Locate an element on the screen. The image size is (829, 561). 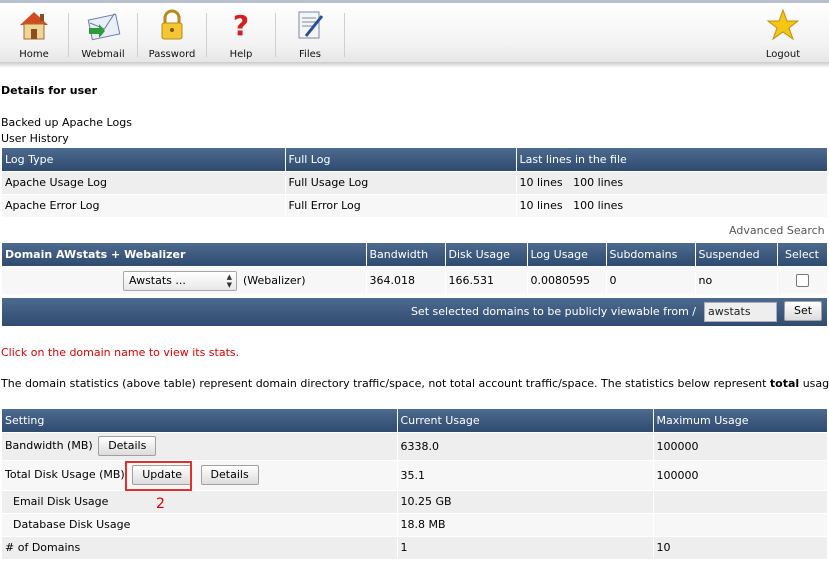
col-log-type: Log Type is located at coordinates (144, 160).